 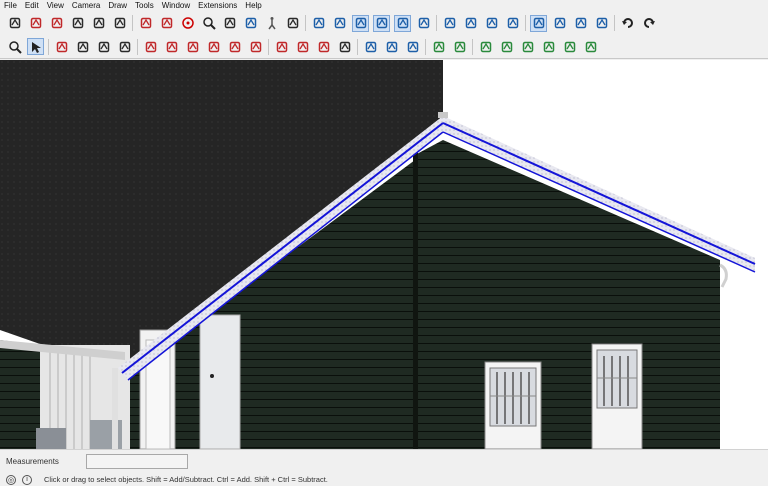 I want to click on zoom-window-icon, so click(x=14, y=46).